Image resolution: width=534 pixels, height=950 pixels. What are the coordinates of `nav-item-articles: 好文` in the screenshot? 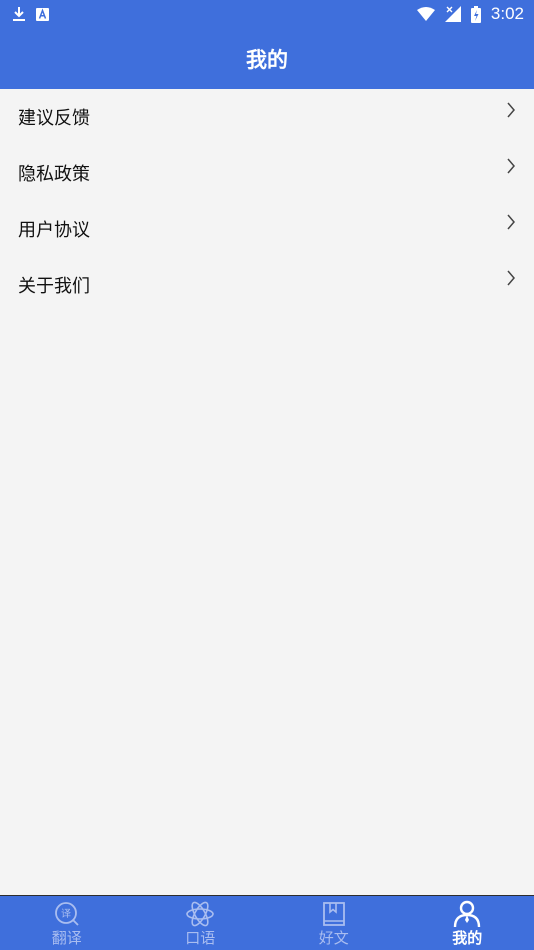 It's located at (334, 923).